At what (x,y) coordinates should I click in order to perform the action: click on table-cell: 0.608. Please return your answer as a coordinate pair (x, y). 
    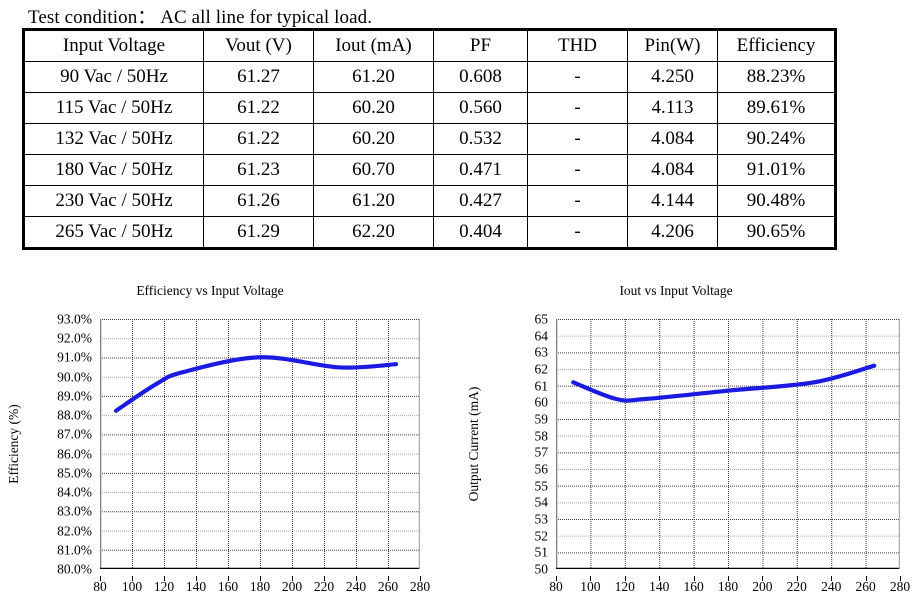
    Looking at the image, I should click on (480, 77).